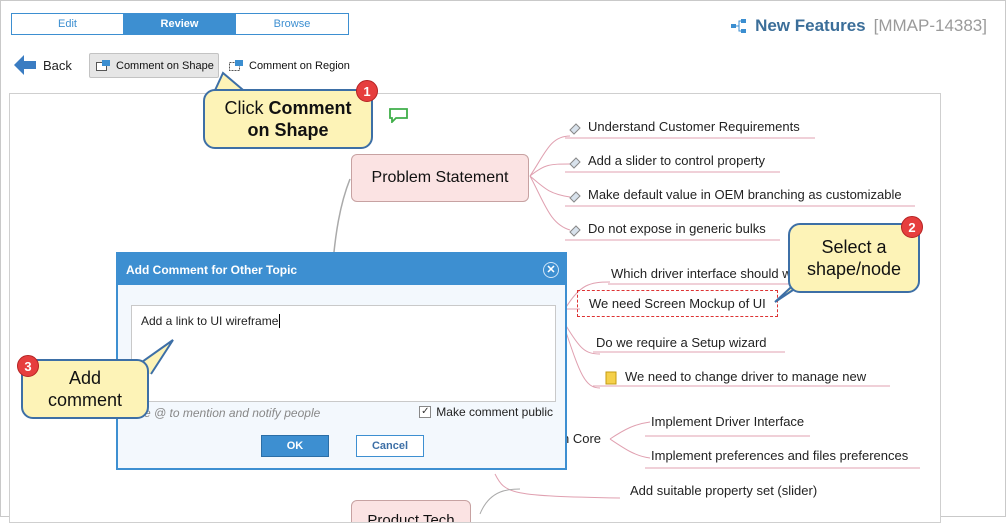 This screenshot has height=523, width=1006. I want to click on list-item: Add suitable property set (slider), so click(723, 490).